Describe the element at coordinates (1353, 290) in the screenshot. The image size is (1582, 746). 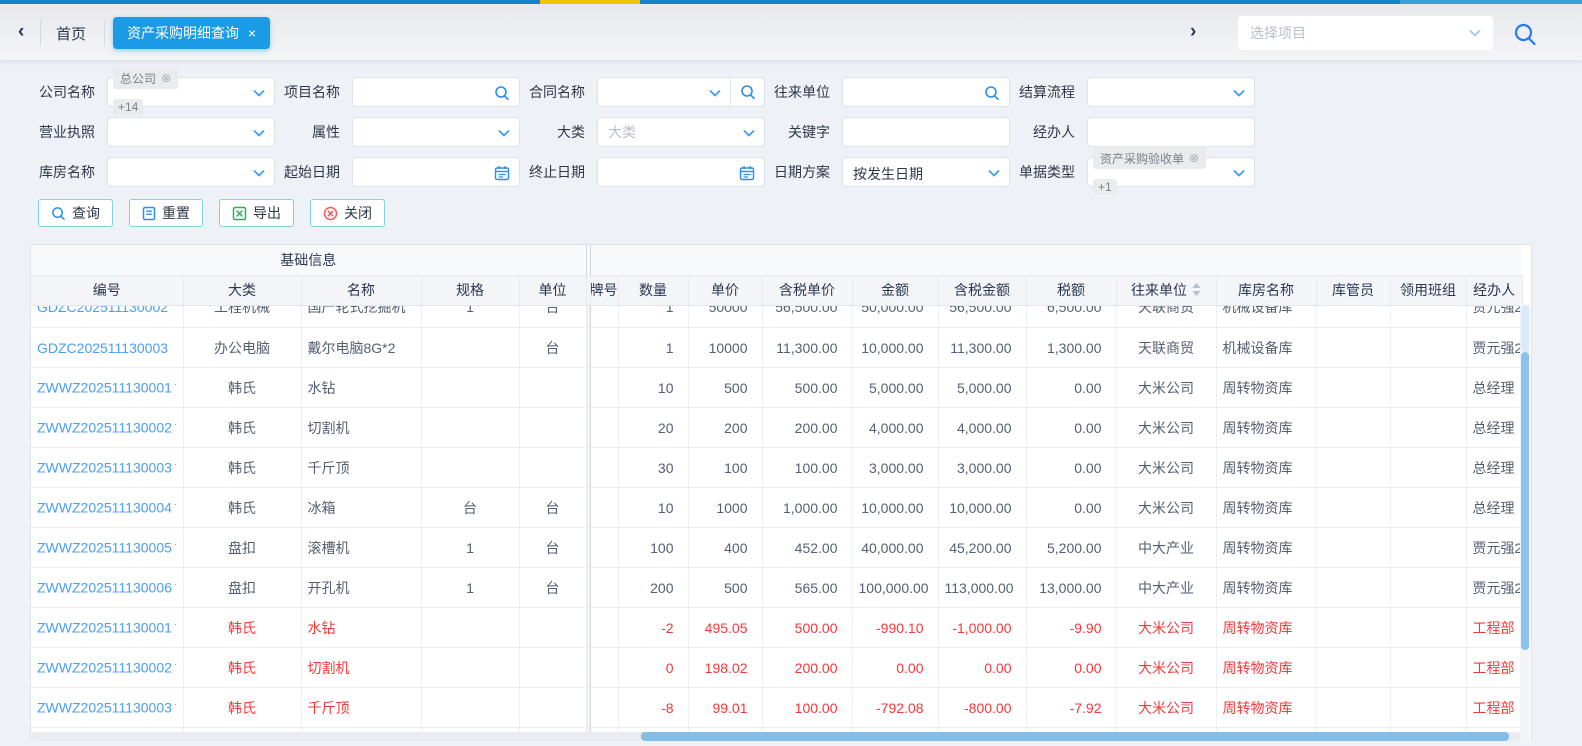
I see `column-header: 库管员` at that location.